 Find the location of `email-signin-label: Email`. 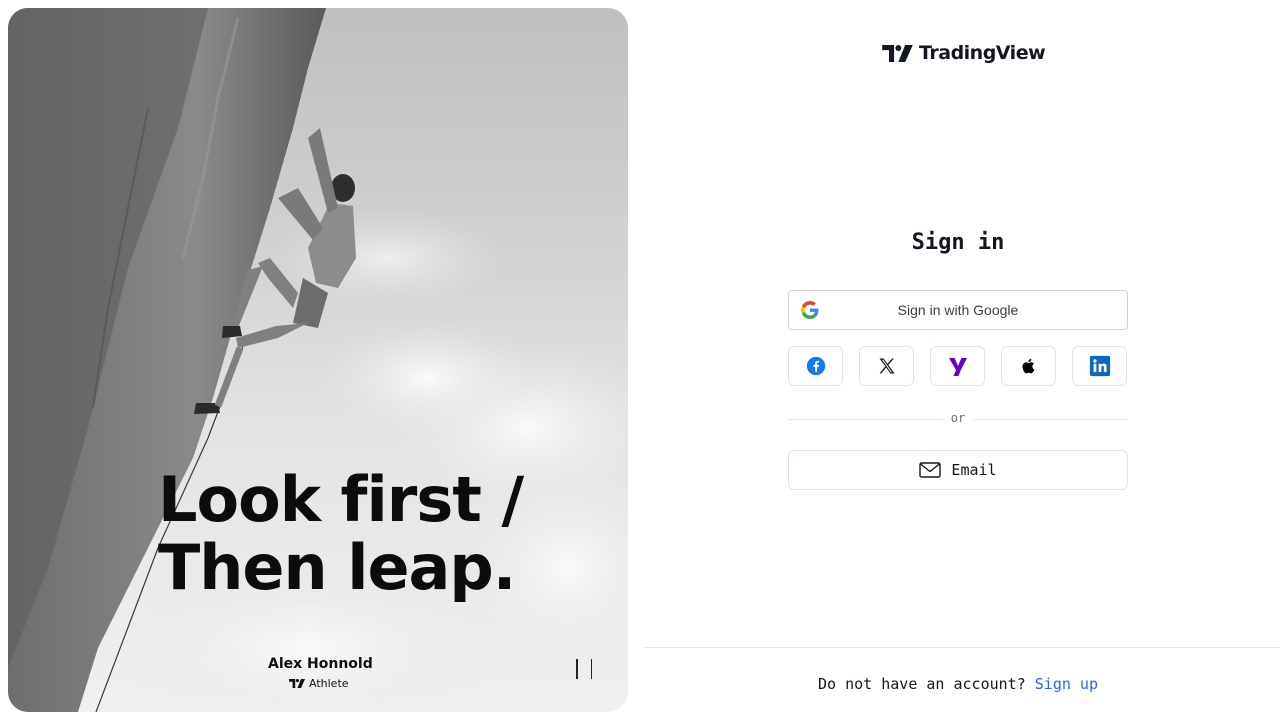

email-signin-label: Email is located at coordinates (974, 470).